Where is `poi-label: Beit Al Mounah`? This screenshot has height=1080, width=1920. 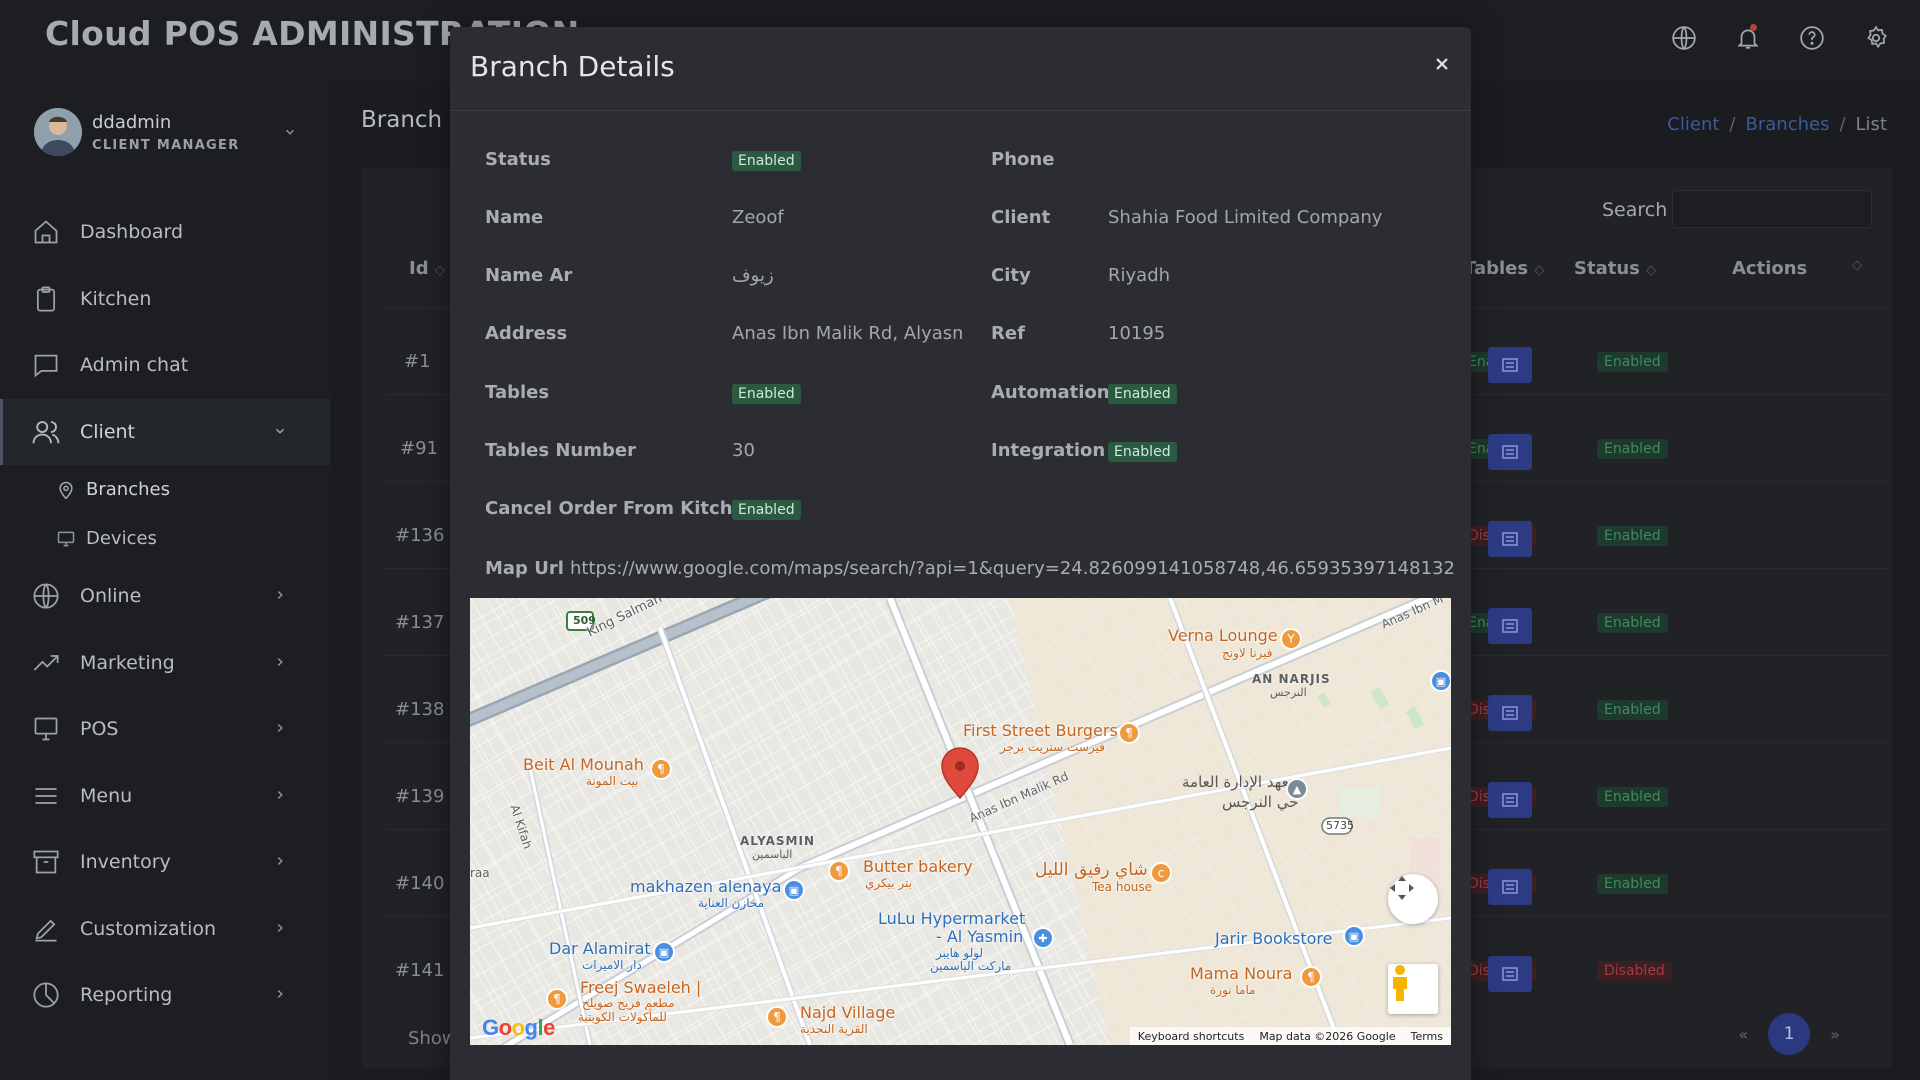
poi-label: Beit Al Mounah is located at coordinates (583, 764).